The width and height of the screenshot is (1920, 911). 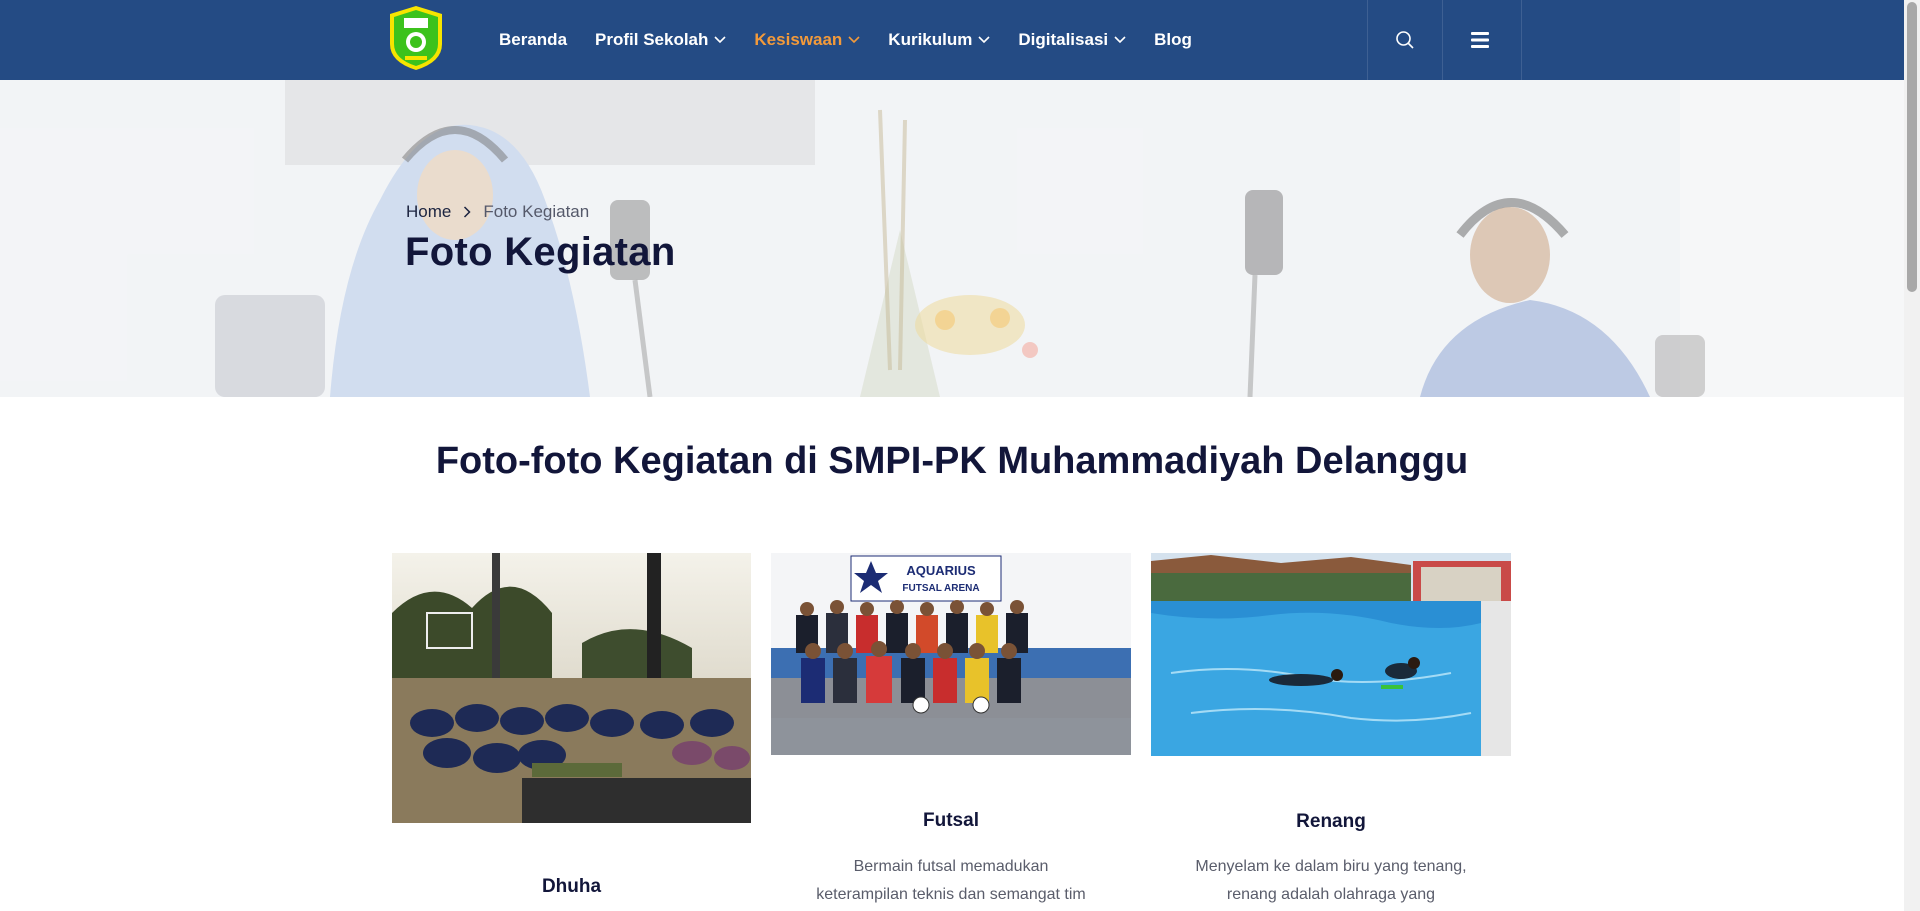 I want to click on breadcrumb-home-link: Home, so click(x=428, y=212).